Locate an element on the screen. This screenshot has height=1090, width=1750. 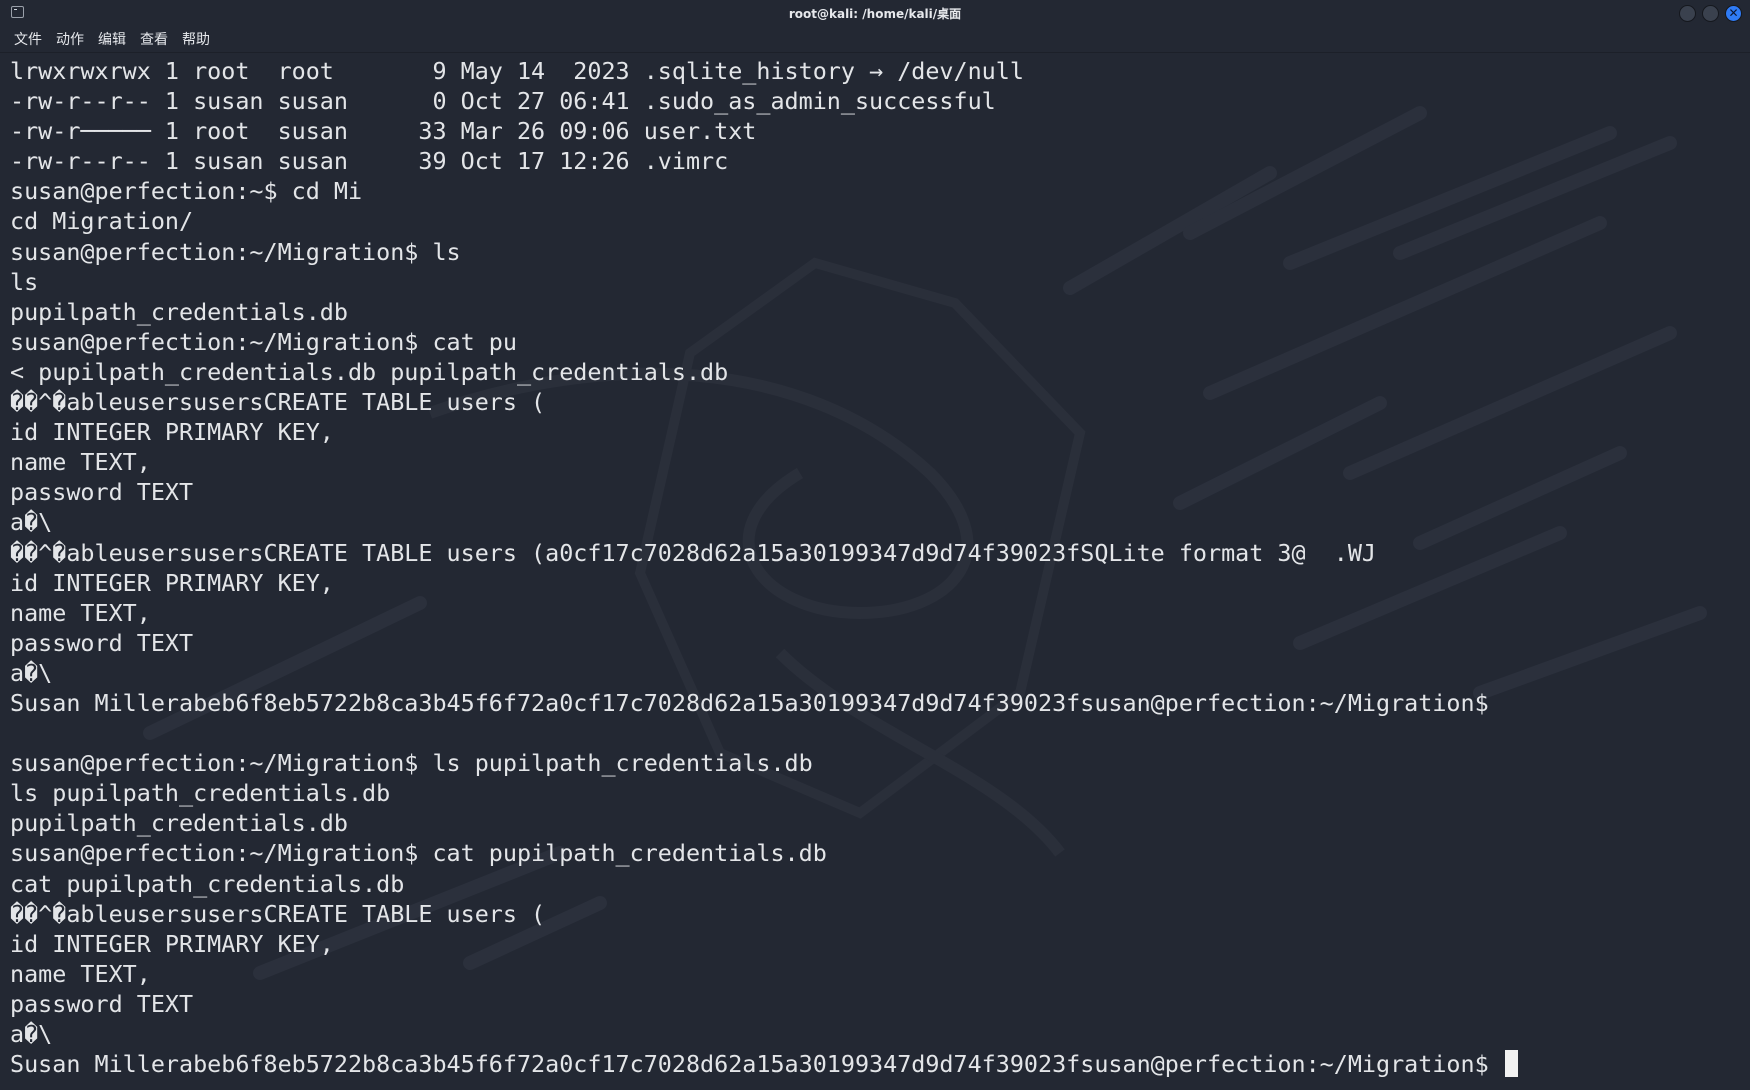
menu-file: 文件 is located at coordinates (28, 40).